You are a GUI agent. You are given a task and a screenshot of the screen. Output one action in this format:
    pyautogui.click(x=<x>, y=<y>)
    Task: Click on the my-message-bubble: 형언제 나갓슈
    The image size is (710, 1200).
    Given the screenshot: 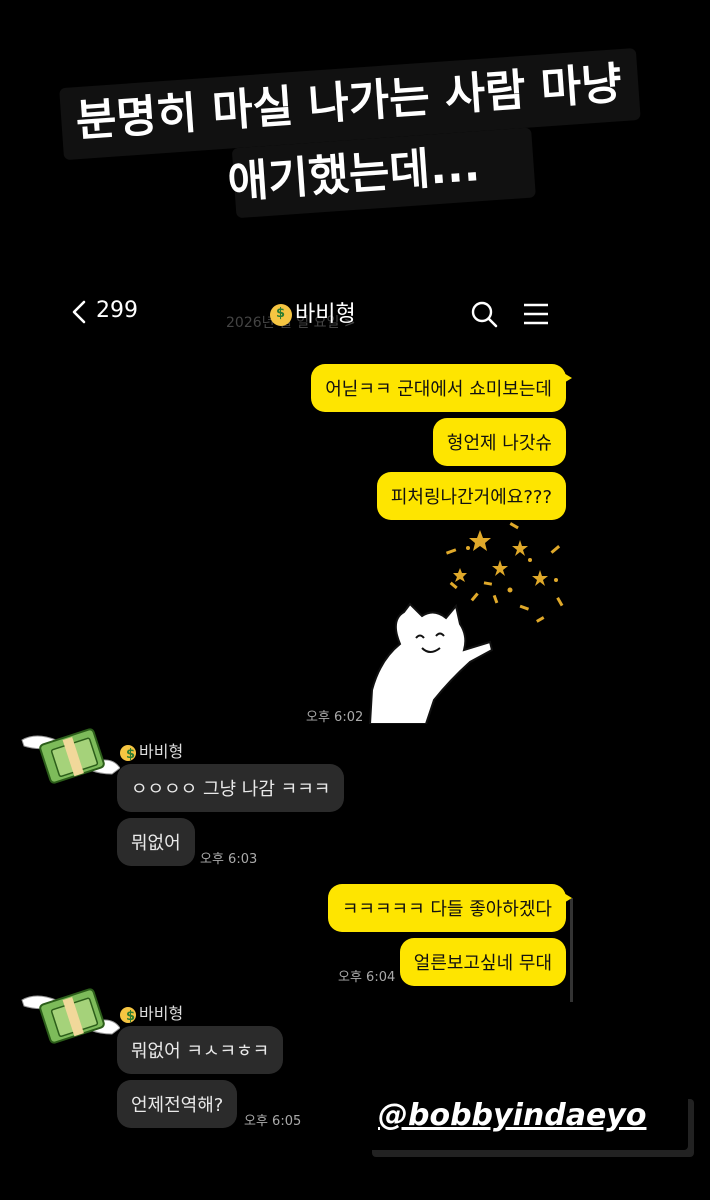 What is the action you would take?
    pyautogui.click(x=499, y=442)
    